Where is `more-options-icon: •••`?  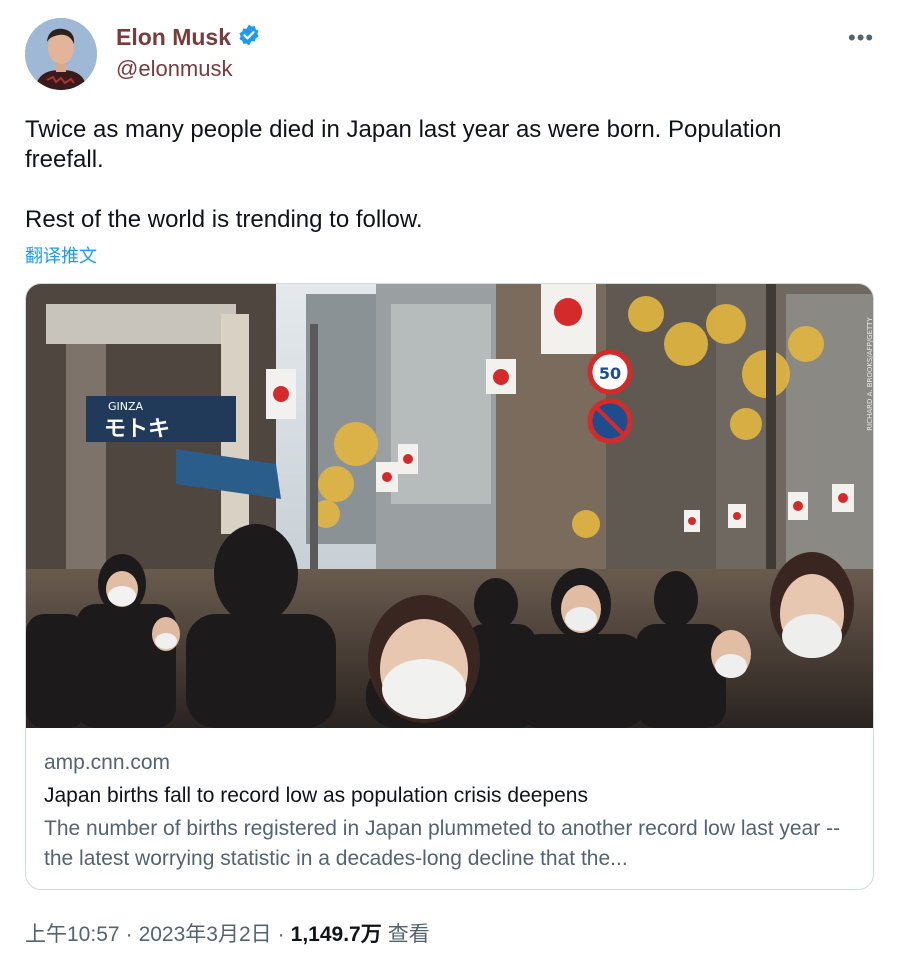 more-options-icon: ••• is located at coordinates (861, 38).